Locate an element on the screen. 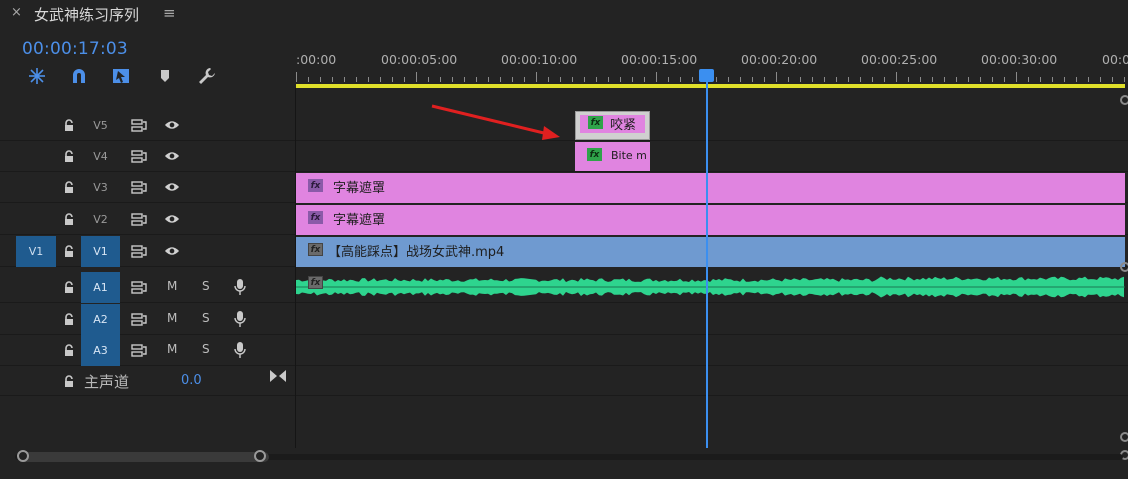  linked-selection-icon is located at coordinates (121, 76).